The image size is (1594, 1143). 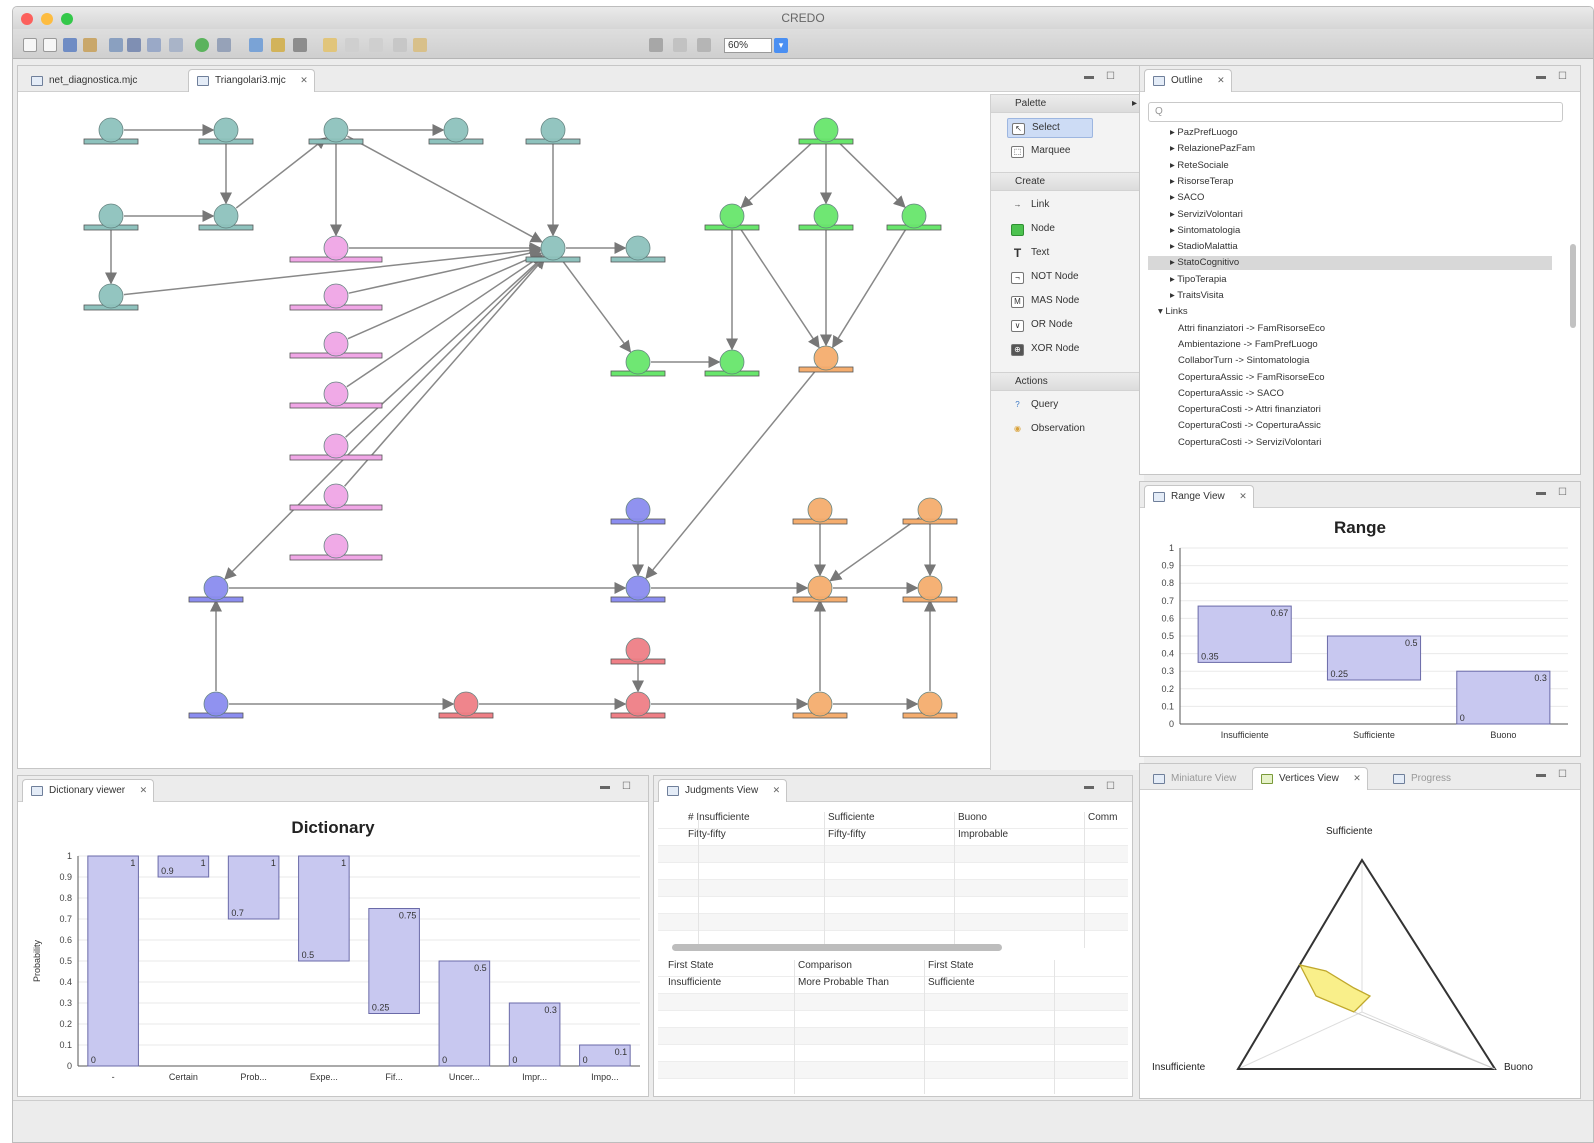 What do you see at coordinates (50, 45) in the screenshot?
I see `new-diagram-icon` at bounding box center [50, 45].